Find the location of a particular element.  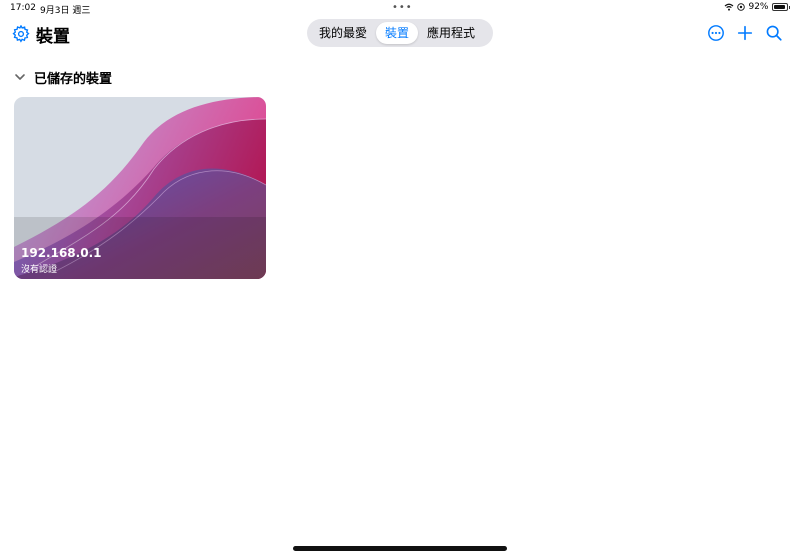

multitasking-dots-icon: ••• is located at coordinates (402, 7).